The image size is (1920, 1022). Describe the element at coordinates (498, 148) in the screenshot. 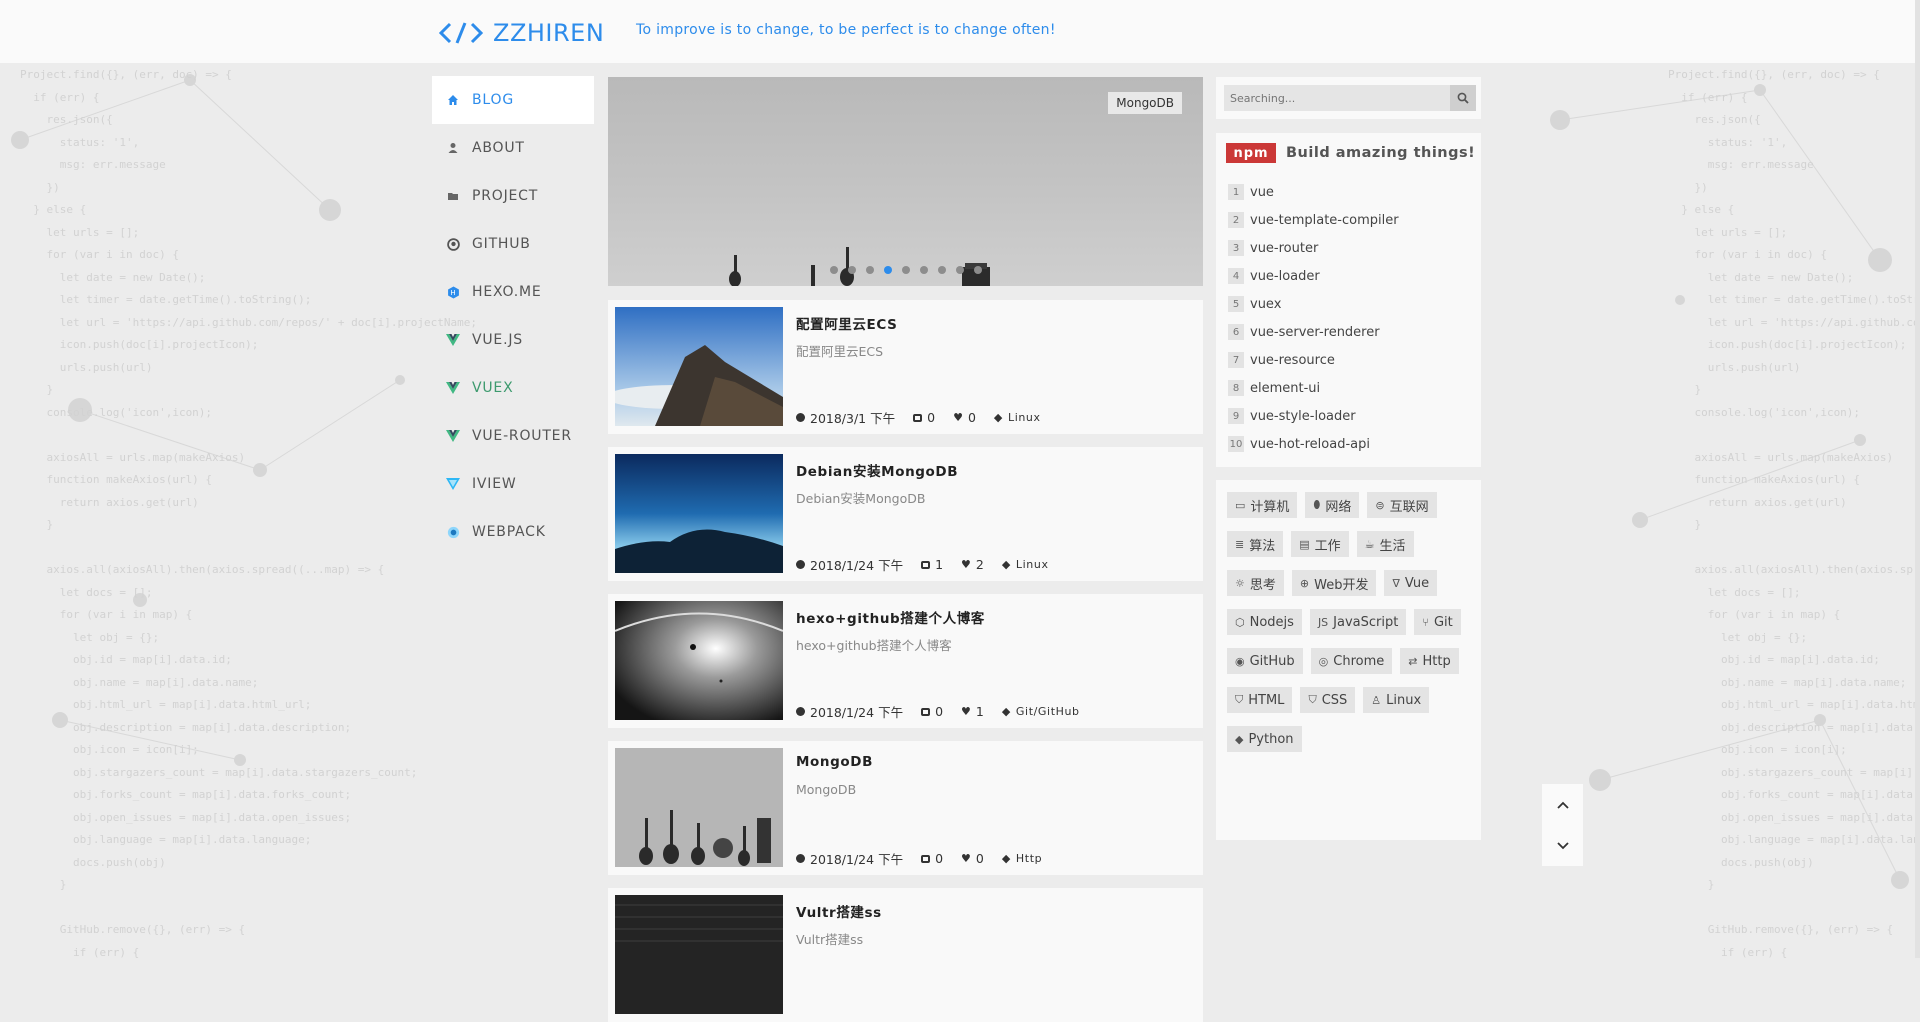

I see `nav-label: ABOUT` at that location.